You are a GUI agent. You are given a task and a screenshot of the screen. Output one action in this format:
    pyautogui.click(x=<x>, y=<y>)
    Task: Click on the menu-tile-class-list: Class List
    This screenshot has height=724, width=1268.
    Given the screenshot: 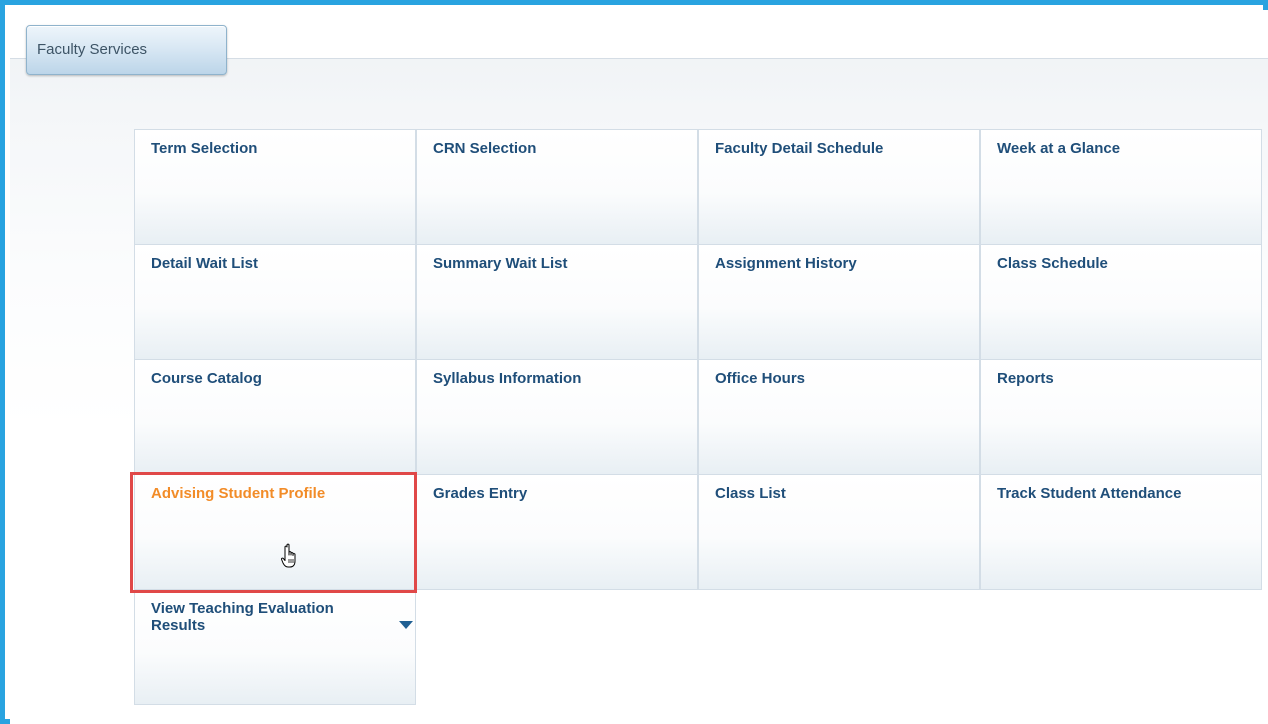 What is the action you would take?
    pyautogui.click(x=839, y=532)
    